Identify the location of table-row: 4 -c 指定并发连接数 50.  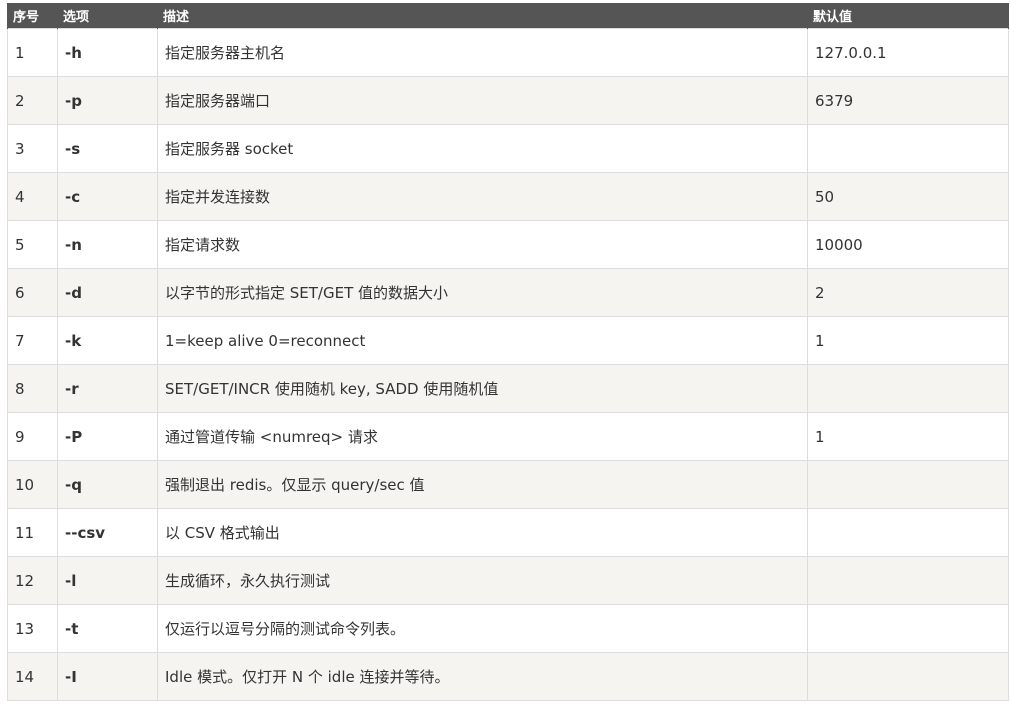
(508, 196).